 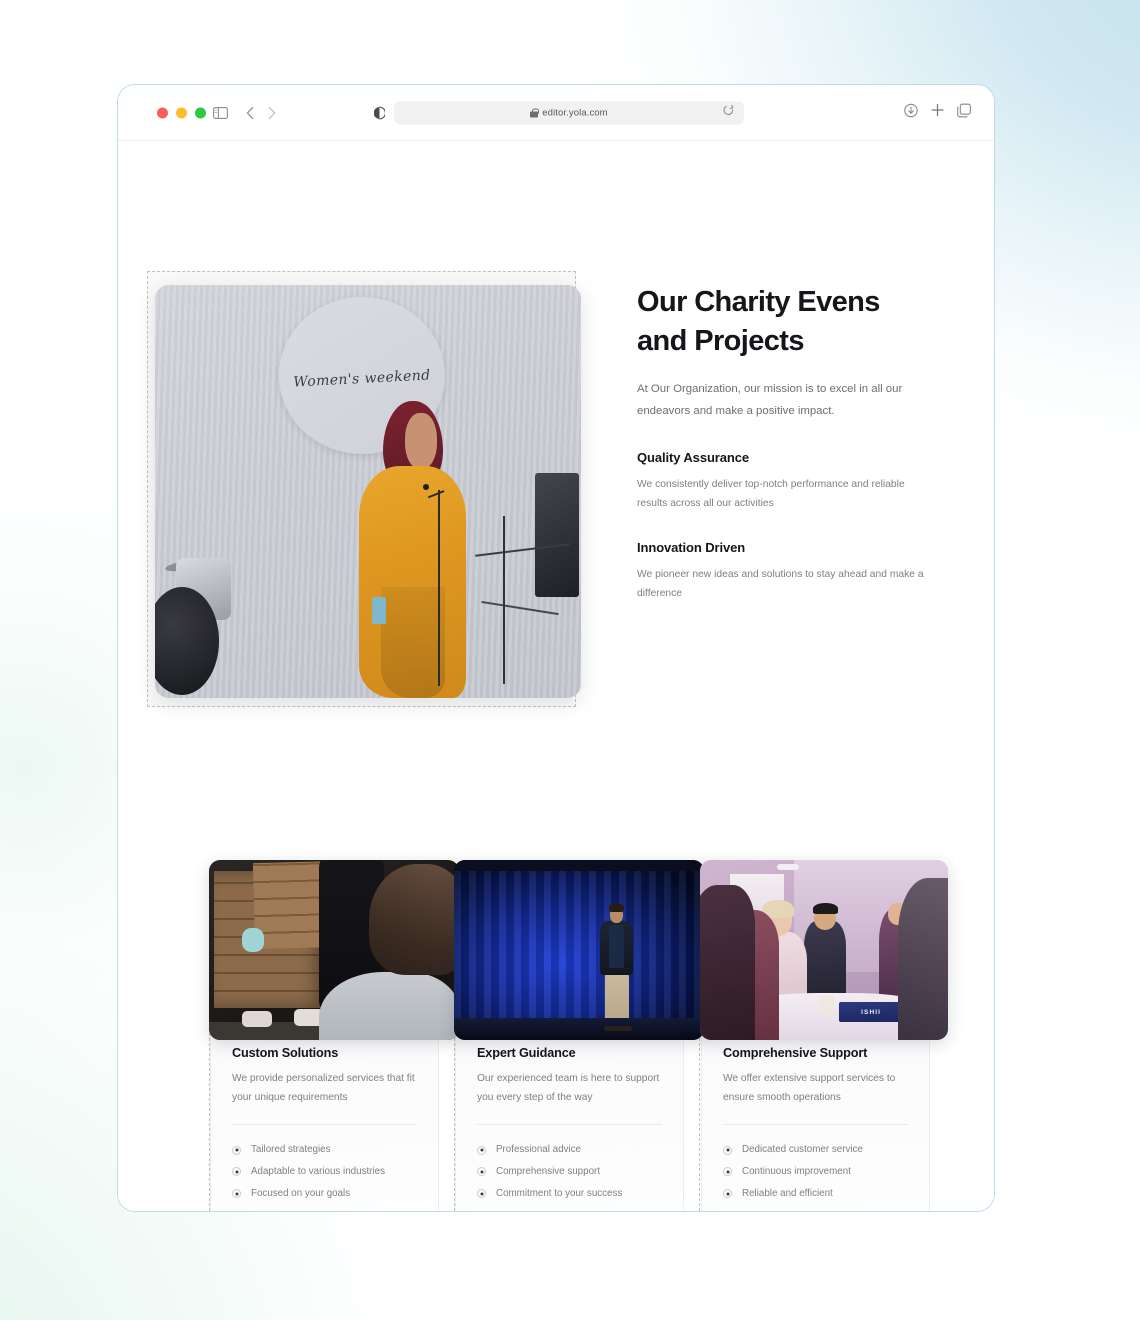 I want to click on list-item-label: Professional advice, so click(x=538, y=1150).